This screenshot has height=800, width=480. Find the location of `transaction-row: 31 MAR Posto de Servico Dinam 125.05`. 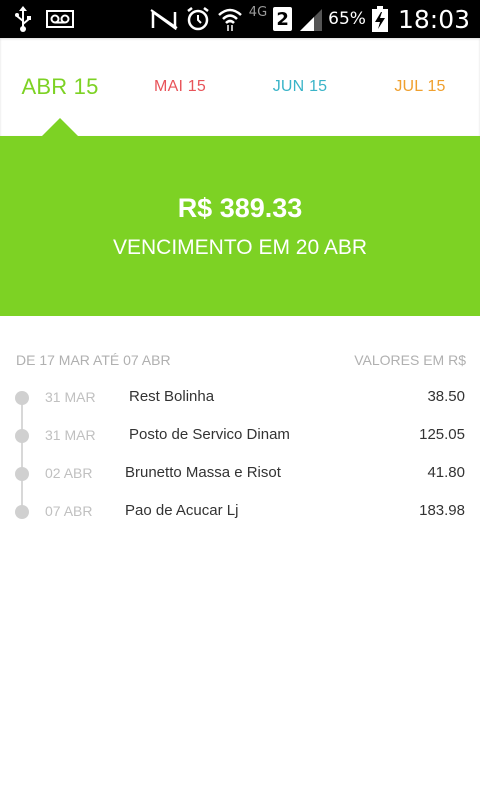

transaction-row: 31 MAR Posto de Servico Dinam 125.05 is located at coordinates (240, 437).